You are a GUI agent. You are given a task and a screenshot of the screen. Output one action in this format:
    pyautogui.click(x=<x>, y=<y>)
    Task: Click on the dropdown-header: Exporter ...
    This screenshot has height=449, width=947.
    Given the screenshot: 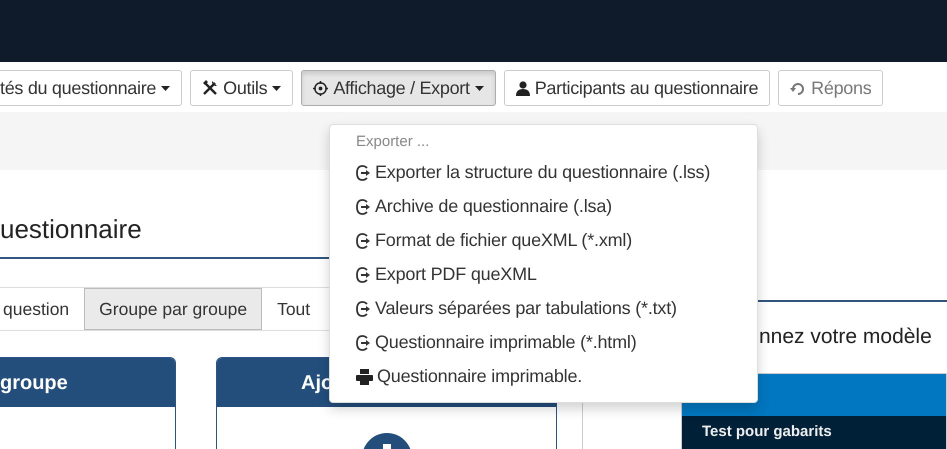 What is the action you would take?
    pyautogui.click(x=392, y=142)
    